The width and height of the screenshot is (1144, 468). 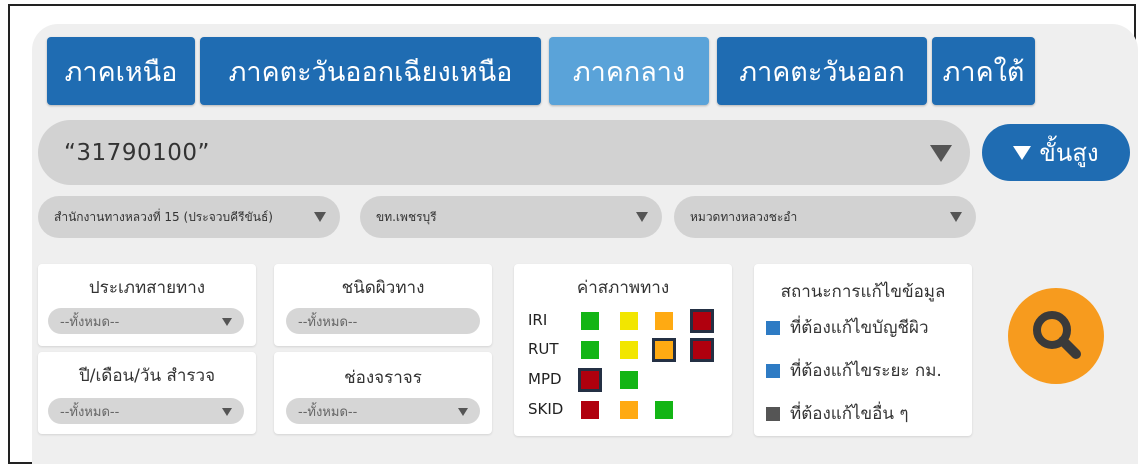 What do you see at coordinates (702, 350) in the screenshot?
I see `condition-rut-red-square` at bounding box center [702, 350].